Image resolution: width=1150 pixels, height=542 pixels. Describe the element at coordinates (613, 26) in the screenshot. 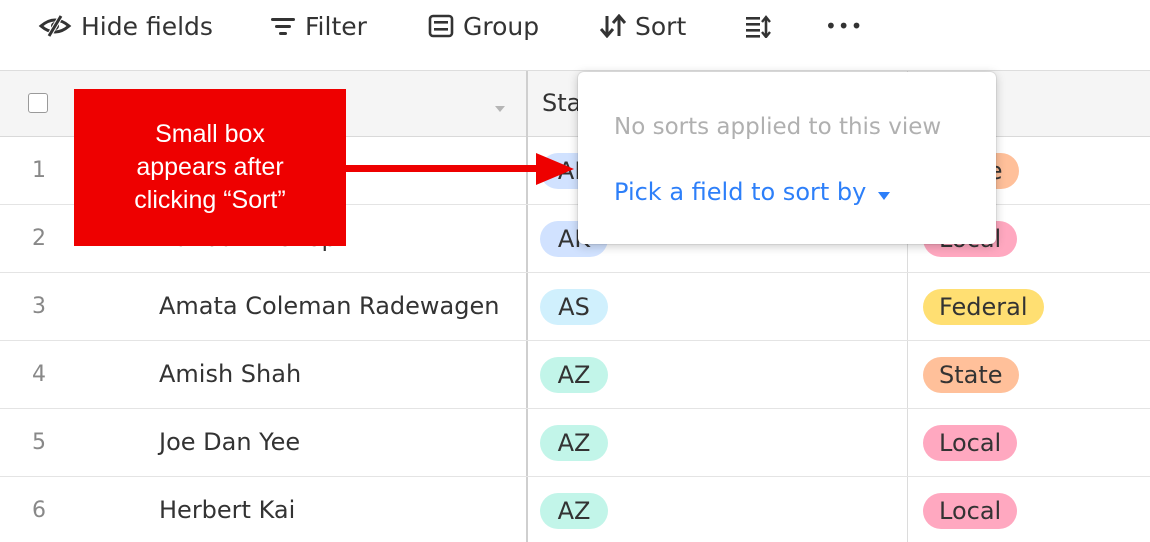

I see `sort-icon` at that location.